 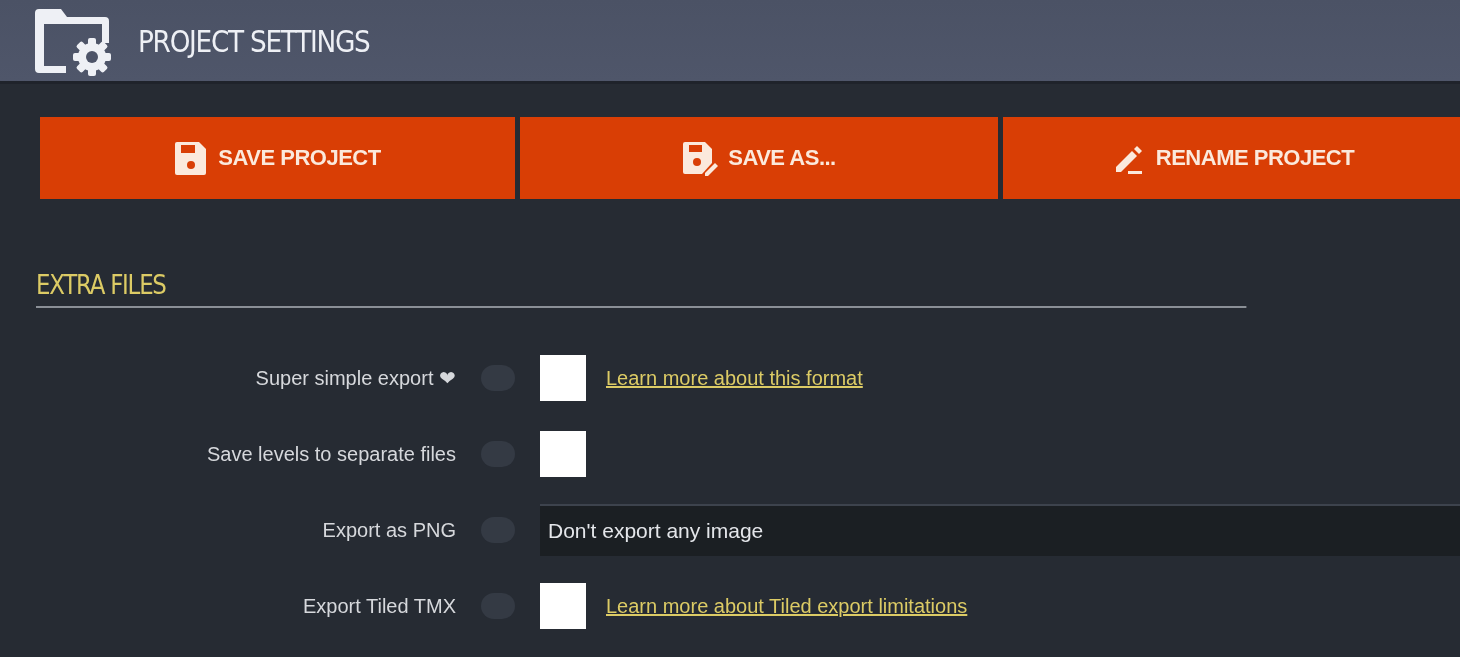 I want to click on learn-more-link: Learn more about this format, so click(x=734, y=378).